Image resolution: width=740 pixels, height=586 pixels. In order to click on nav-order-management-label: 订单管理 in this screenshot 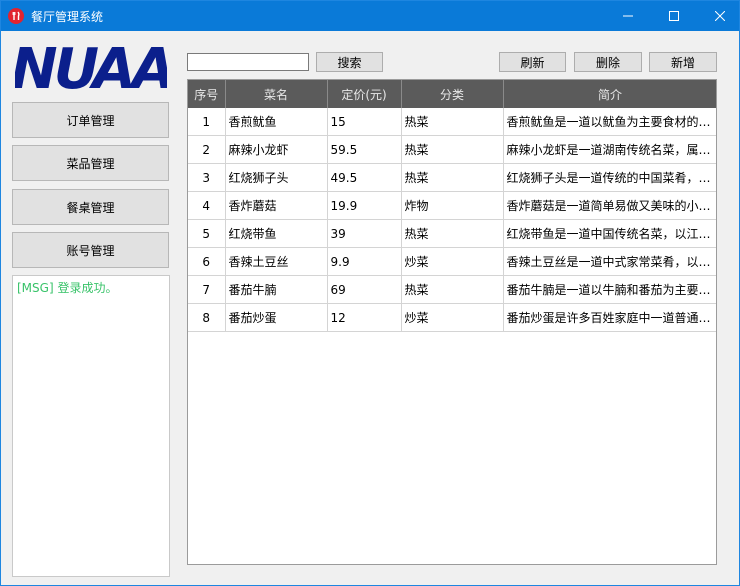, I will do `click(90, 120)`.